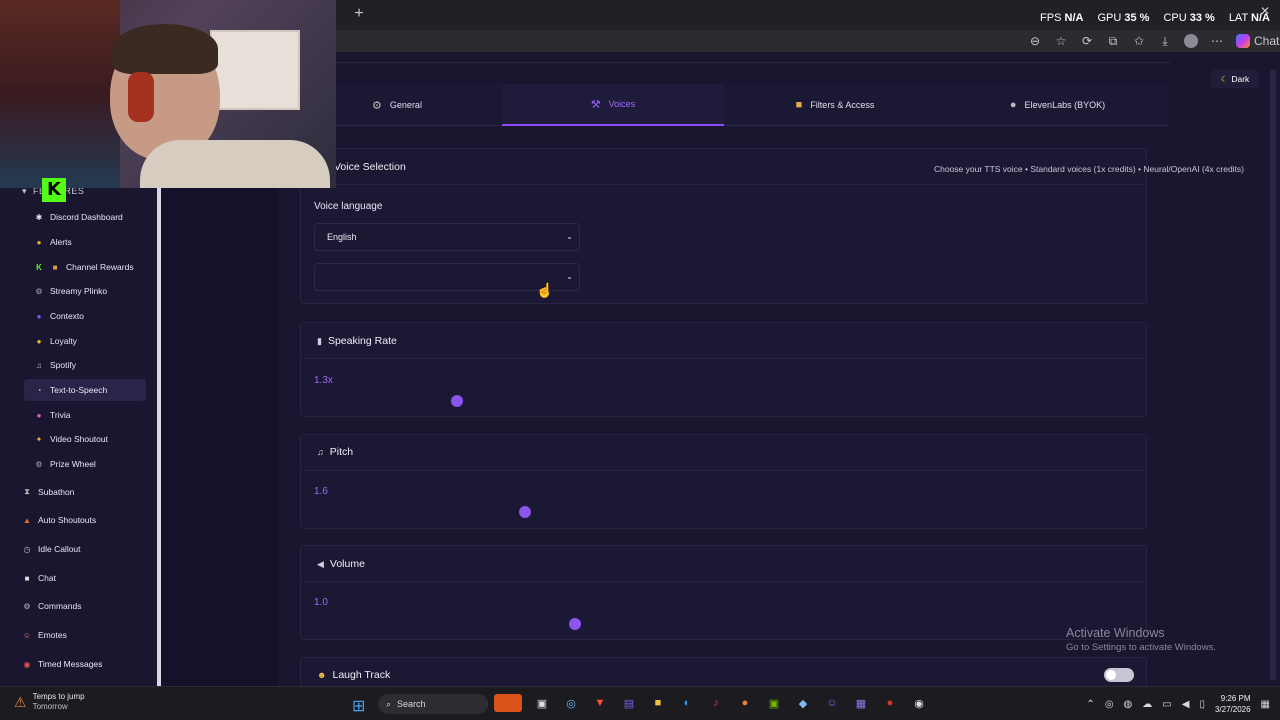 The image size is (1280, 720). Describe the element at coordinates (1165, 41) in the screenshot. I see `download-icon: ⤓` at that location.